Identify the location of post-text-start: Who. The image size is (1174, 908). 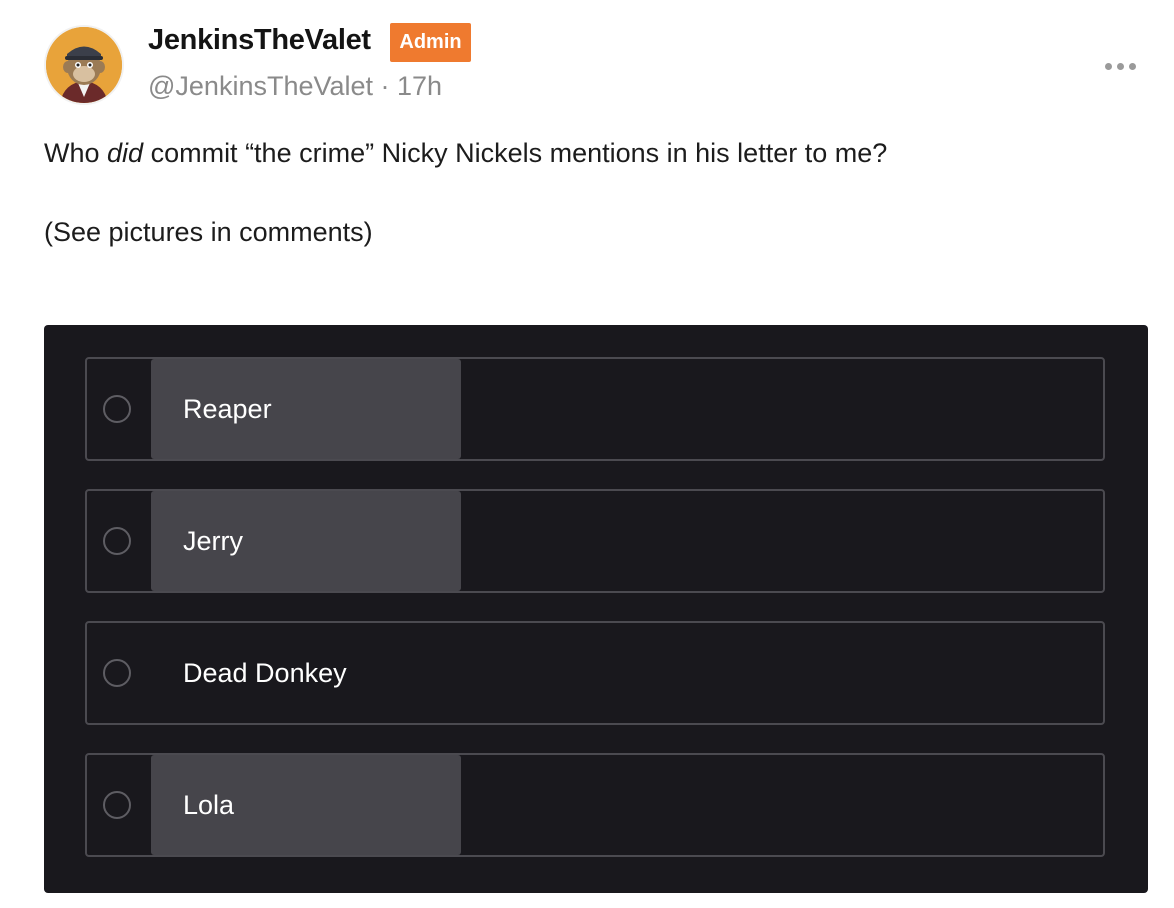
(76, 153).